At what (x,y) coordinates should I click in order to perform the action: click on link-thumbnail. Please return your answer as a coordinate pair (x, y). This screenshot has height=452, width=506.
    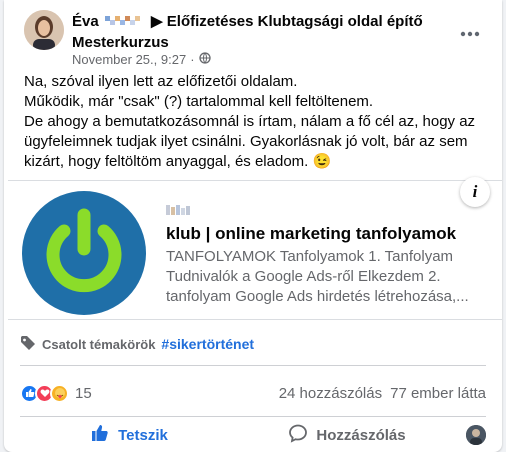
    Looking at the image, I should click on (84, 253).